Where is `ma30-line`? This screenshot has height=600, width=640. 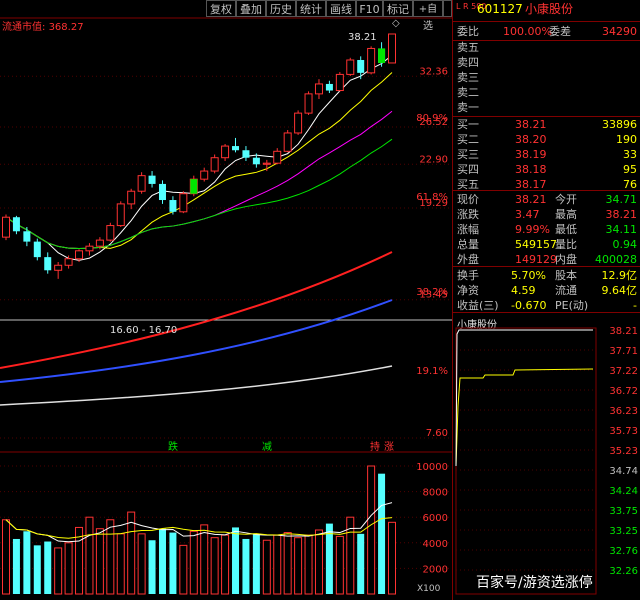
ma30-line is located at coordinates (199, 193).